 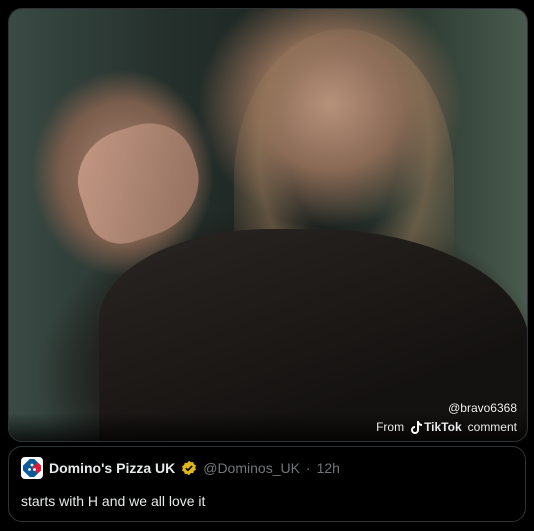 I want to click on verified-badge-icon, so click(x=189, y=468).